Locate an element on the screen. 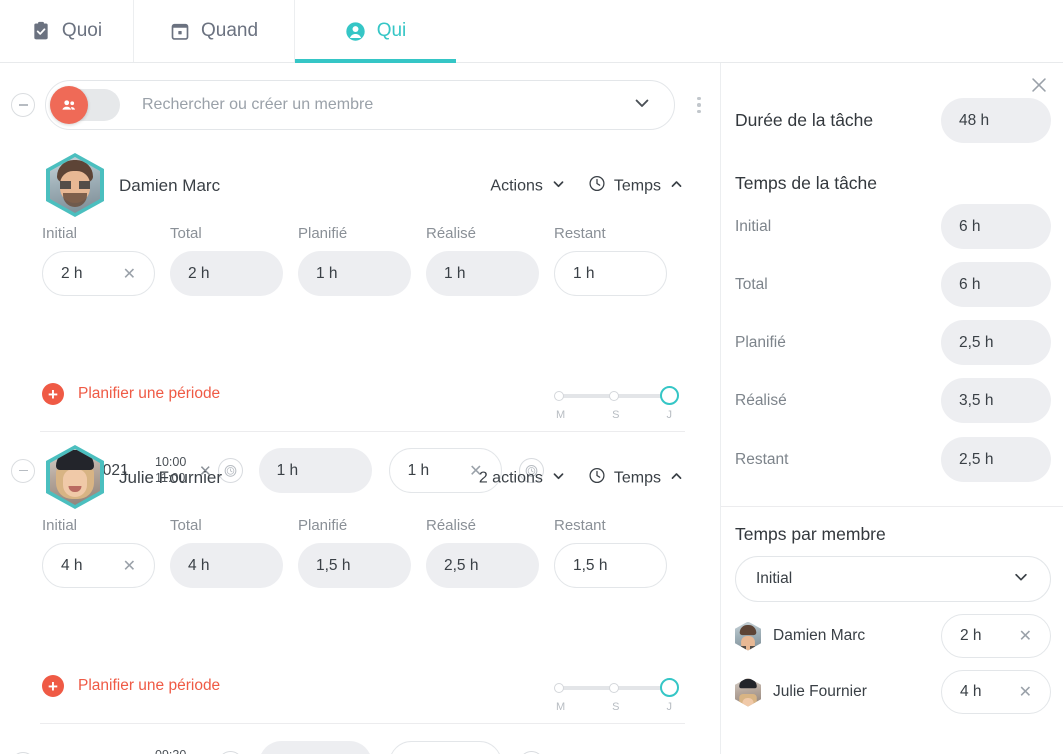  initial-value: 4 h is located at coordinates (72, 565).